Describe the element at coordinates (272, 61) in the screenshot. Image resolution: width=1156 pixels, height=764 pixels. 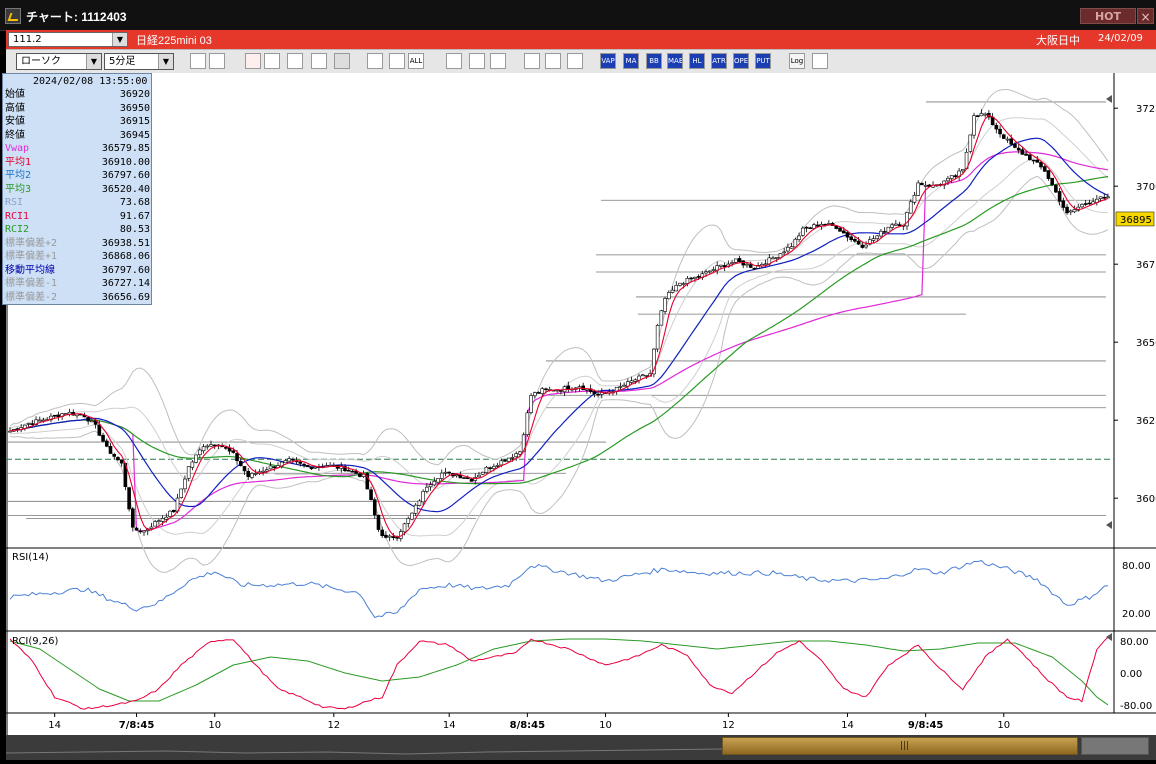
I see `toolbar-zoom-icon` at that location.